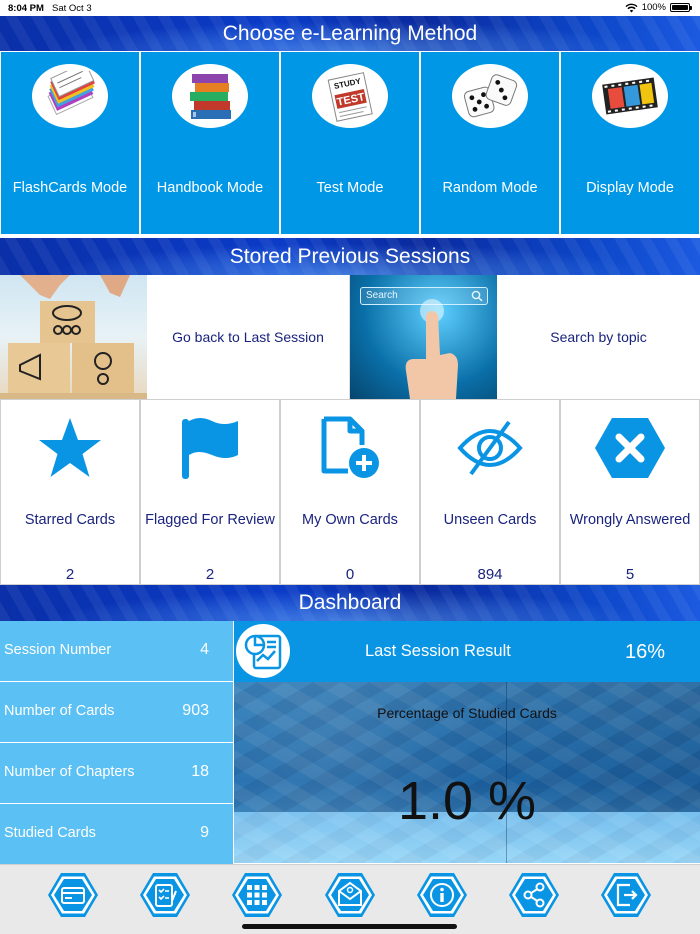  I want to click on cards-tab, so click(73, 895).